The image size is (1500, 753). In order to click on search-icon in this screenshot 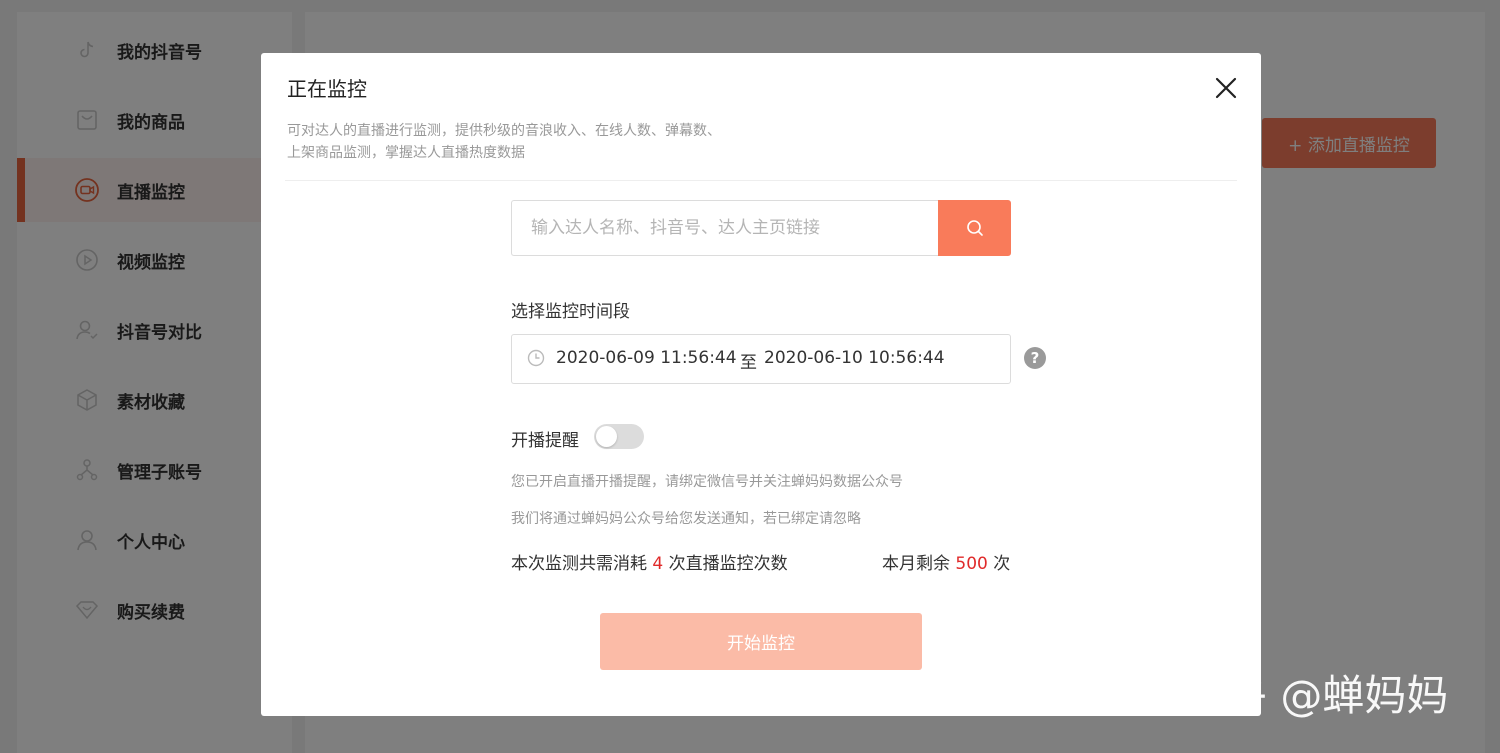, I will do `click(974, 228)`.